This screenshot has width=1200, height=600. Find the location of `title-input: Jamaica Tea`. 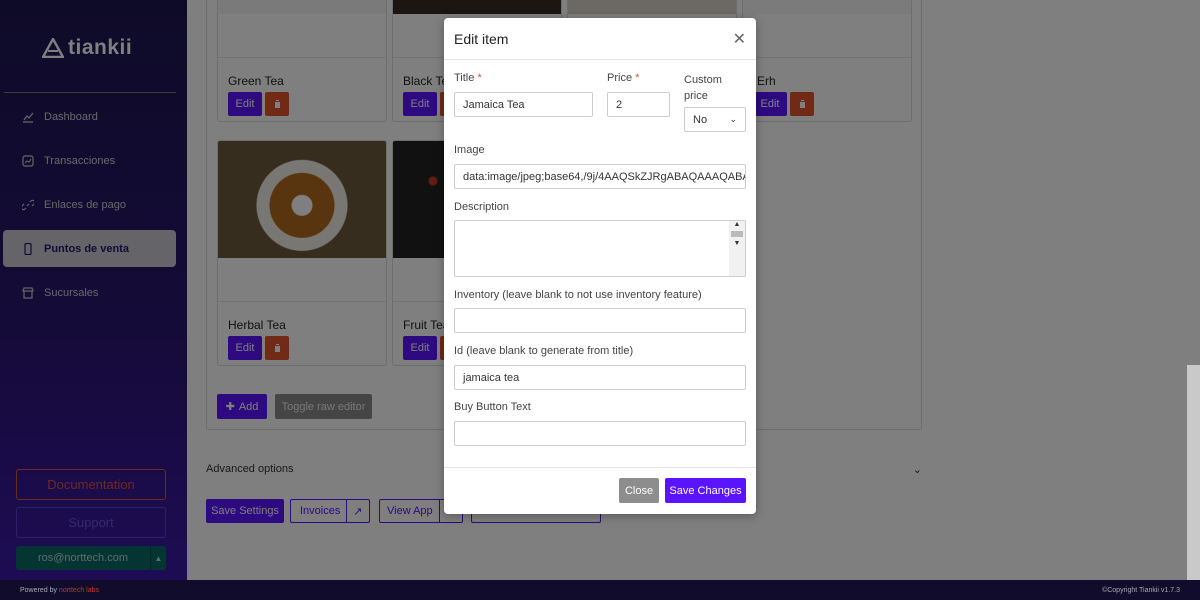

title-input: Jamaica Tea is located at coordinates (523, 104).